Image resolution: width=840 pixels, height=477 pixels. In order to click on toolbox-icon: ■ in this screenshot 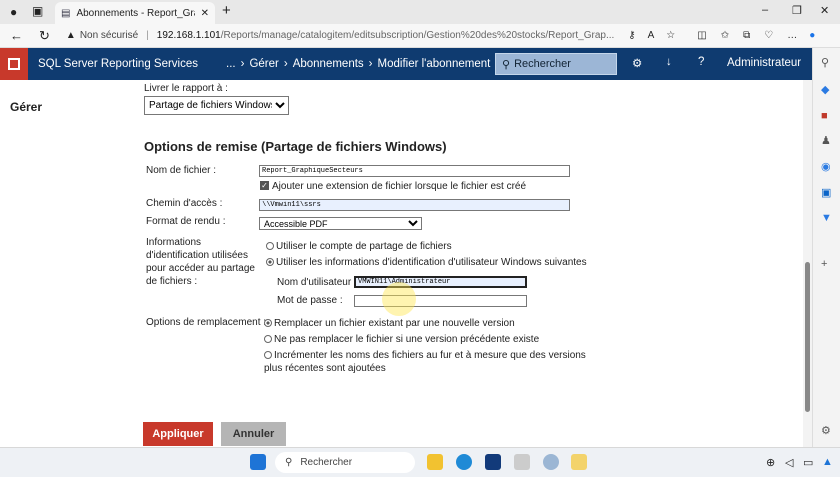, I will do `click(824, 116)`.